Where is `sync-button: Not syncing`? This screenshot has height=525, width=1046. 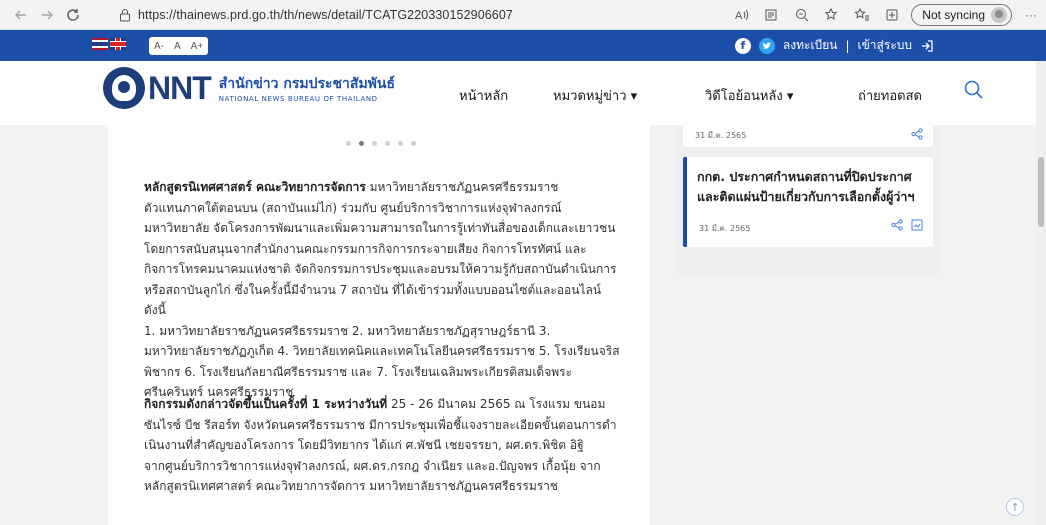
sync-button: Not syncing is located at coordinates (961, 15).